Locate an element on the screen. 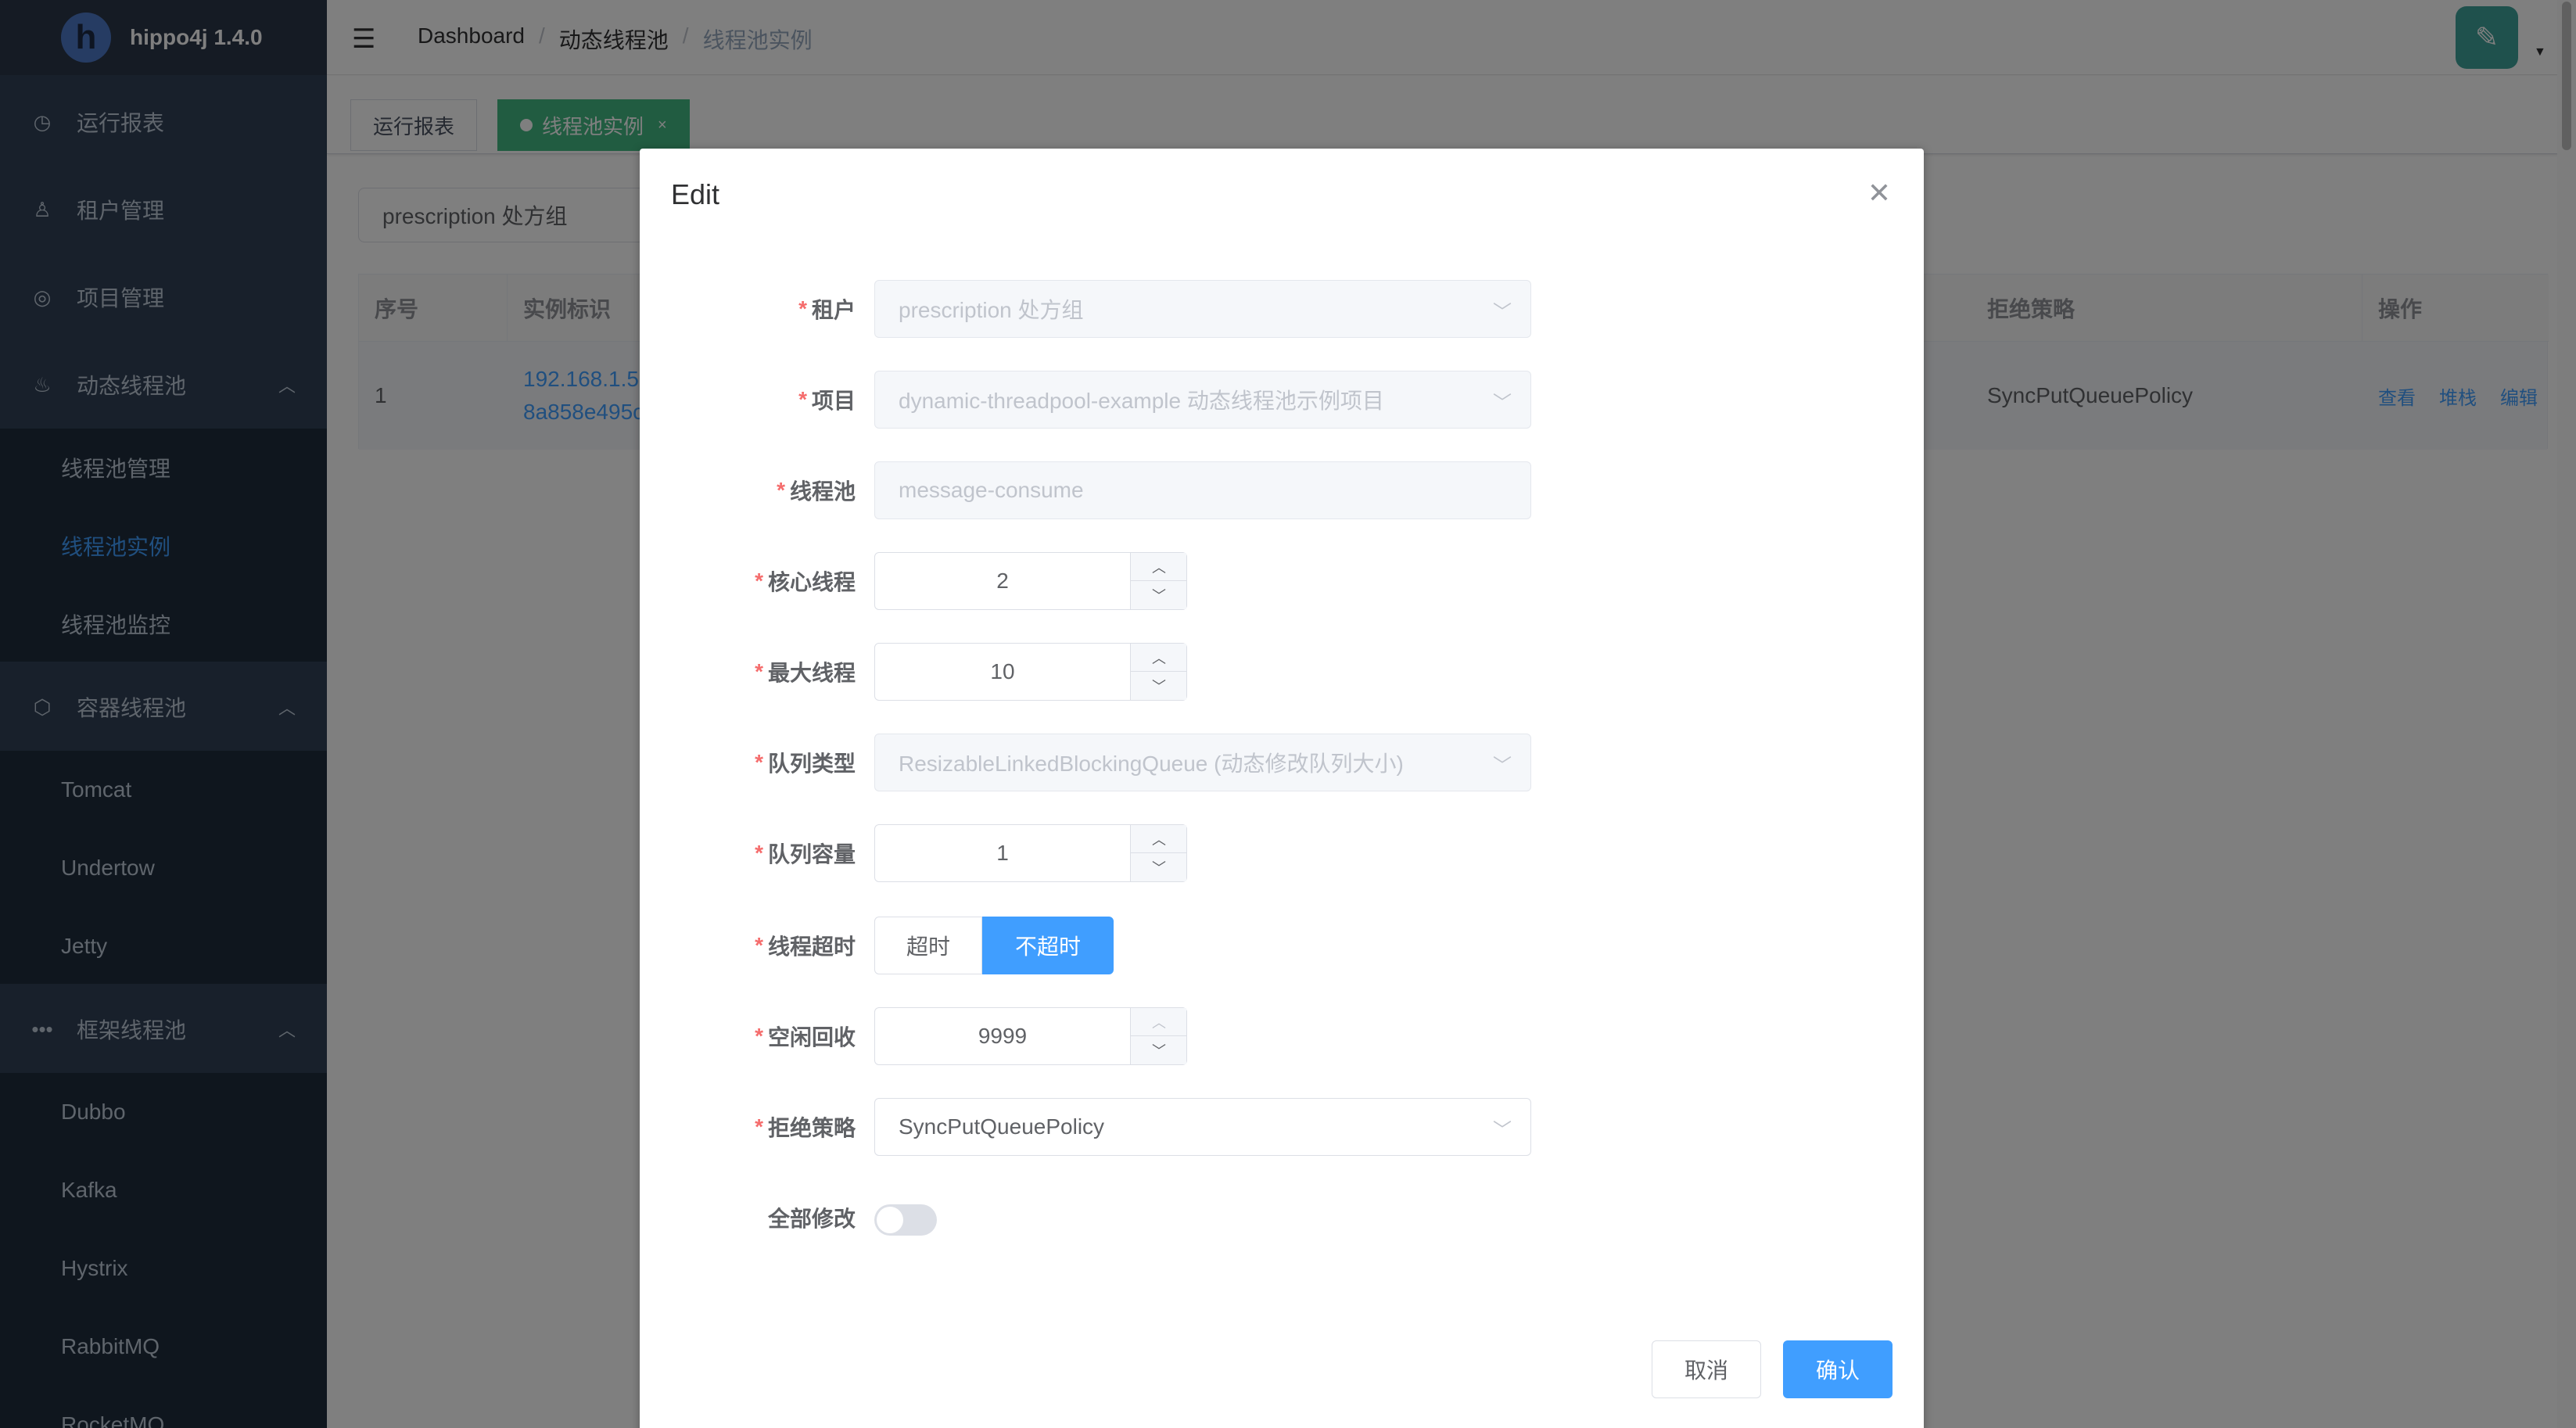 This screenshot has width=2576, height=1428. form-row-reject-policy: * 拒绝策略 SyncPutQueuePolicy ﹀ is located at coordinates (1282, 1127).